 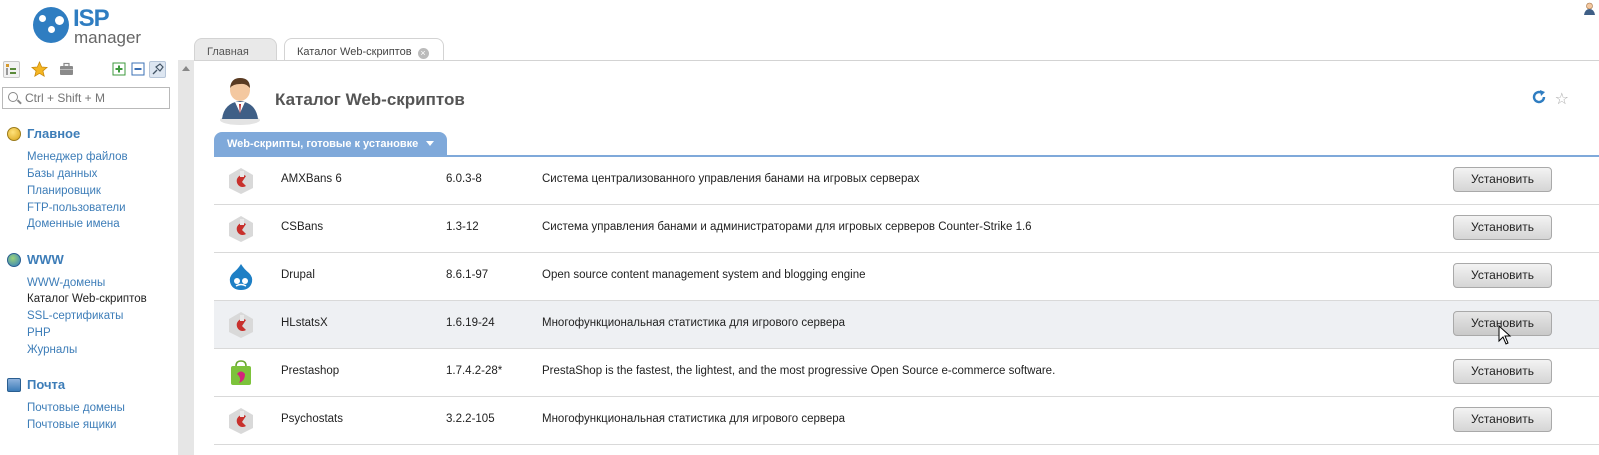 I want to click on expand-all-icon, so click(x=119, y=69).